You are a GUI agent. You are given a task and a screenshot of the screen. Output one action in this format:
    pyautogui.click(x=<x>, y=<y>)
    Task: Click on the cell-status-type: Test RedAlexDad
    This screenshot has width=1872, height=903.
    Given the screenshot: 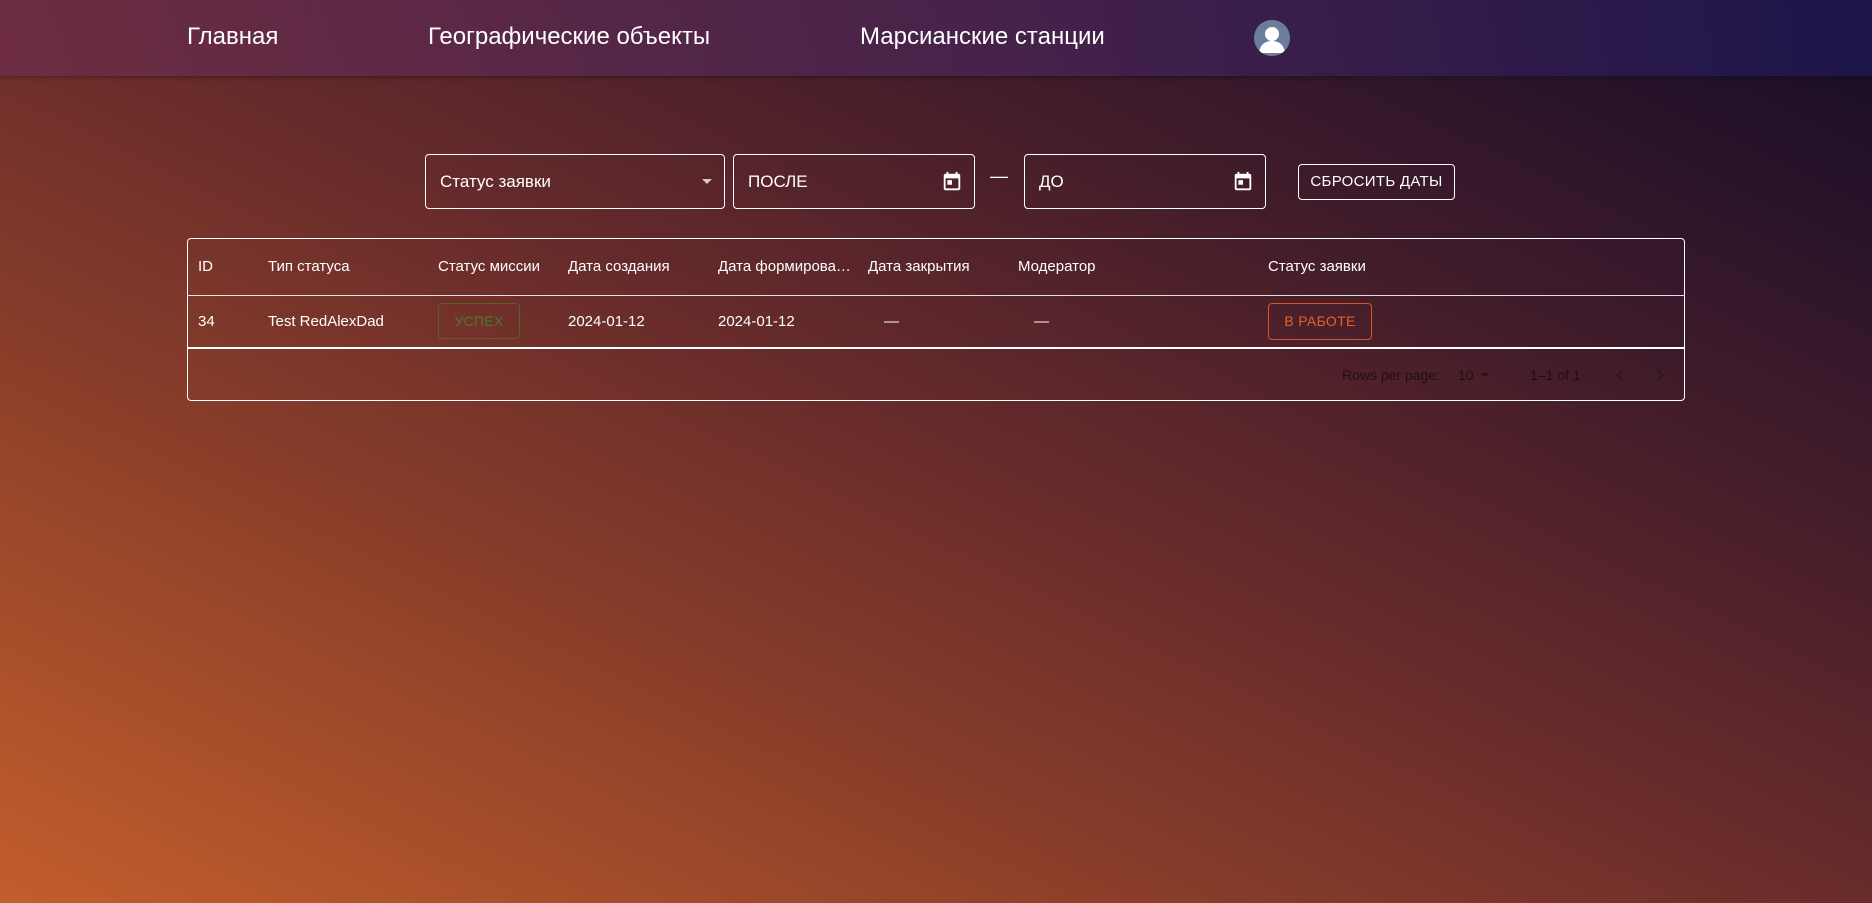 What is the action you would take?
    pyautogui.click(x=326, y=321)
    